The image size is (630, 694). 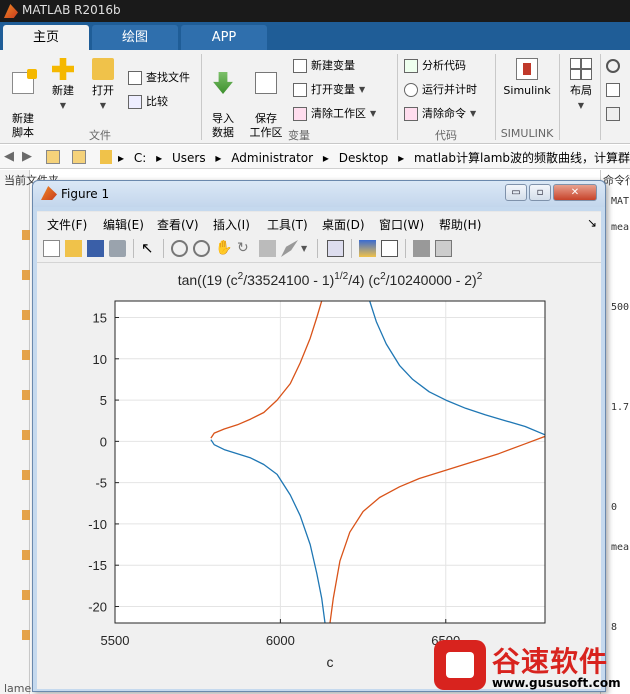 What do you see at coordinates (287, 224) in the screenshot?
I see `menu-tools: 工具(T)` at bounding box center [287, 224].